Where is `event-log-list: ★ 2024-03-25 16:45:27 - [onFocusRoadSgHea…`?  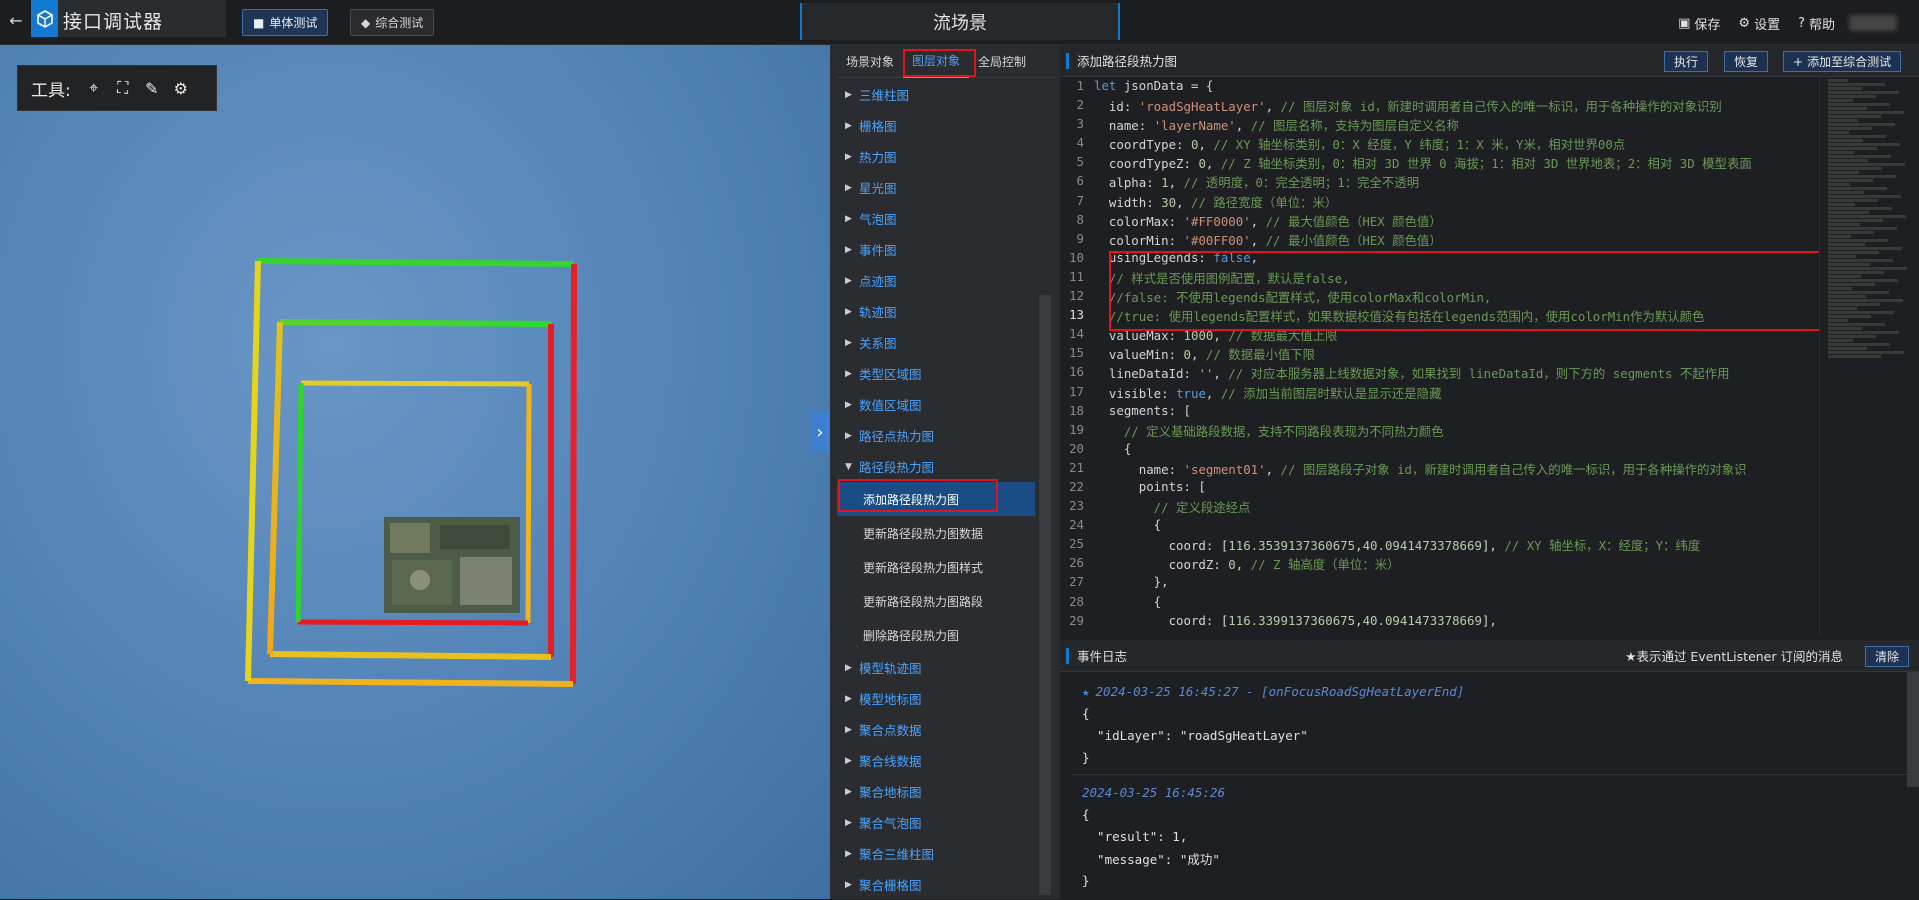
event-log-list: ★ 2024-03-25 16:45:27 - [onFocusRoadSgHea… is located at coordinates (1489, 781).